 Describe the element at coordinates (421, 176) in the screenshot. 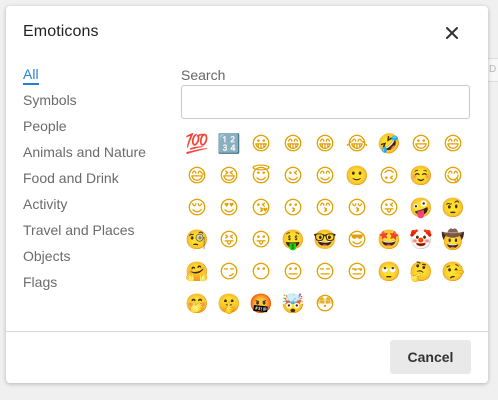

I see `emoji-button: ☺️` at that location.